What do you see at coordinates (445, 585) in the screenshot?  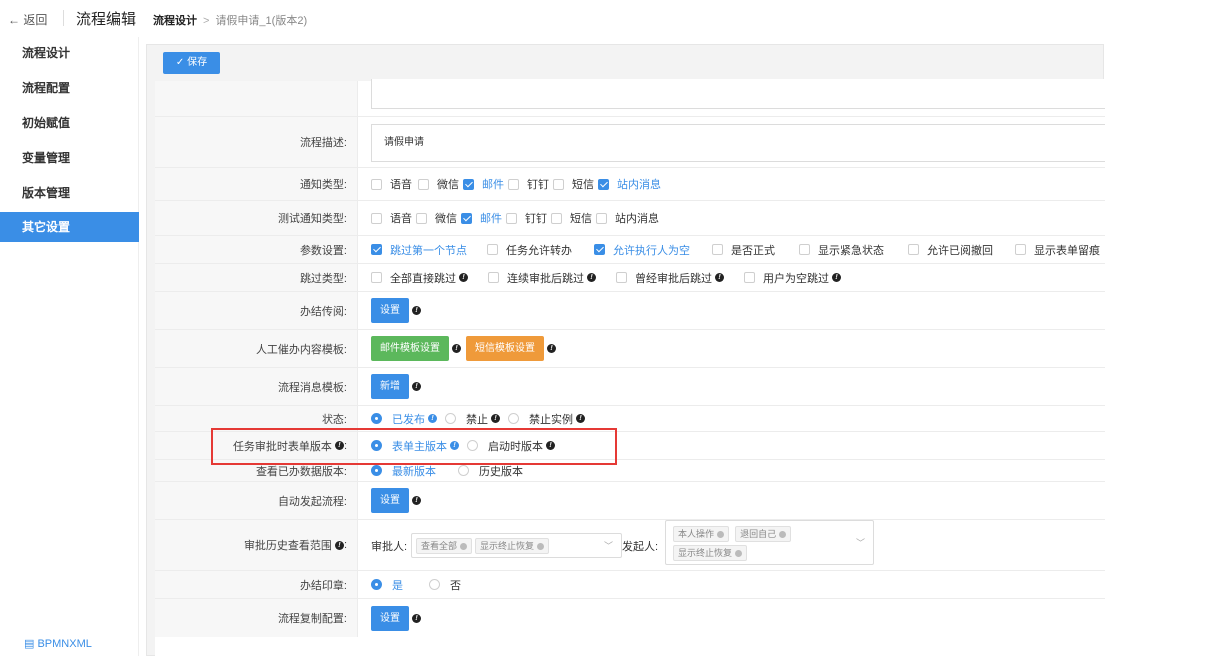 I see `seal-no: 否` at bounding box center [445, 585].